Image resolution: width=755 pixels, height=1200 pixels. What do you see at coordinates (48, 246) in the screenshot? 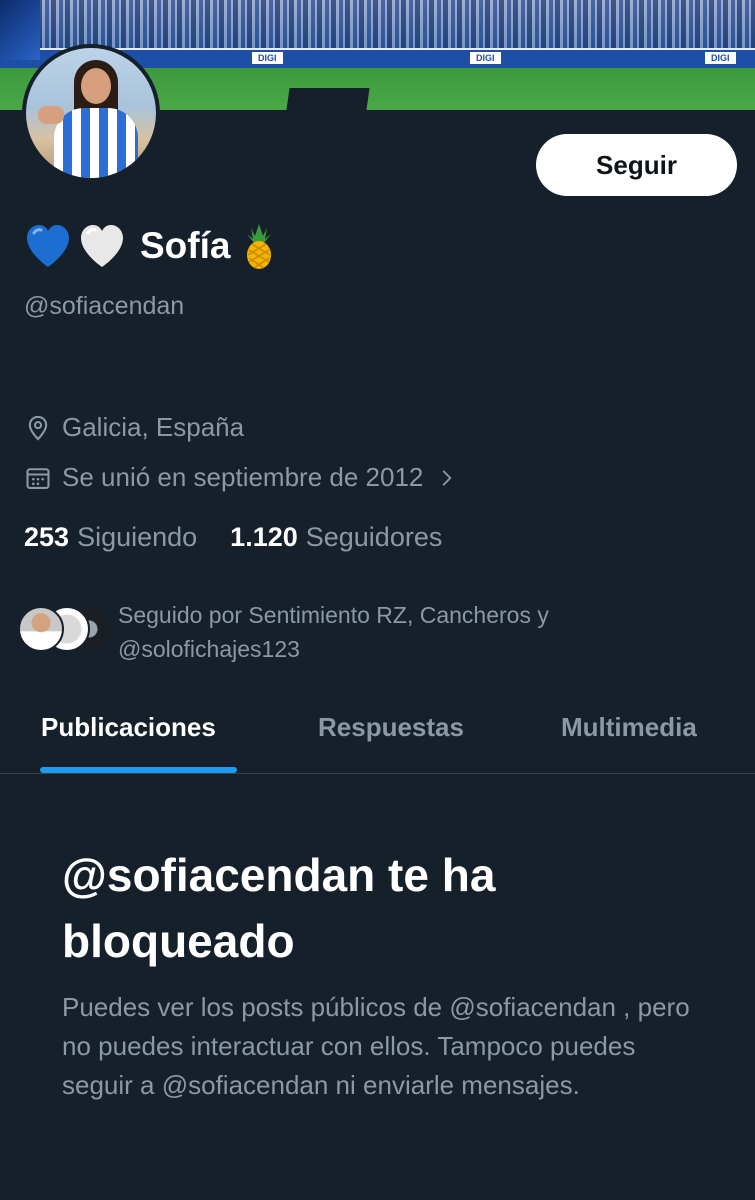
I see `blue-heart-icon` at bounding box center [48, 246].